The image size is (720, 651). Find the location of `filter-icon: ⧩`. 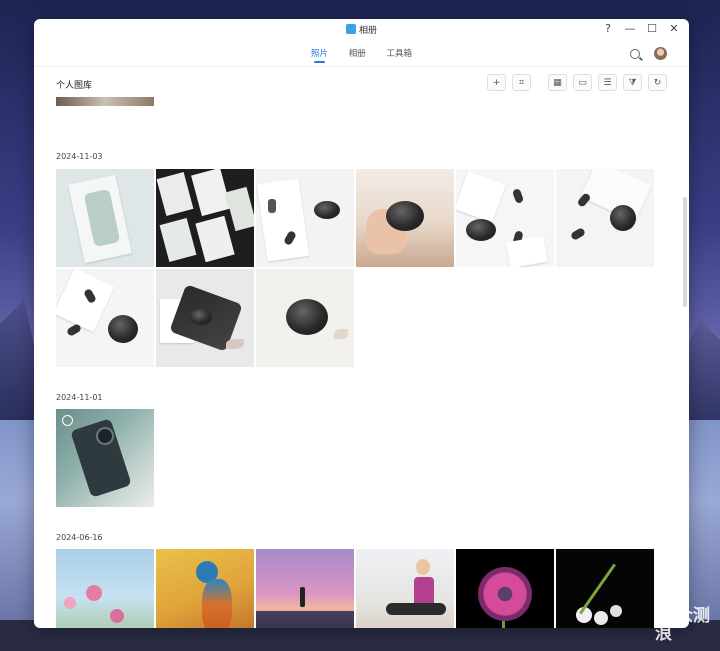

filter-icon: ⧩ is located at coordinates (632, 82).